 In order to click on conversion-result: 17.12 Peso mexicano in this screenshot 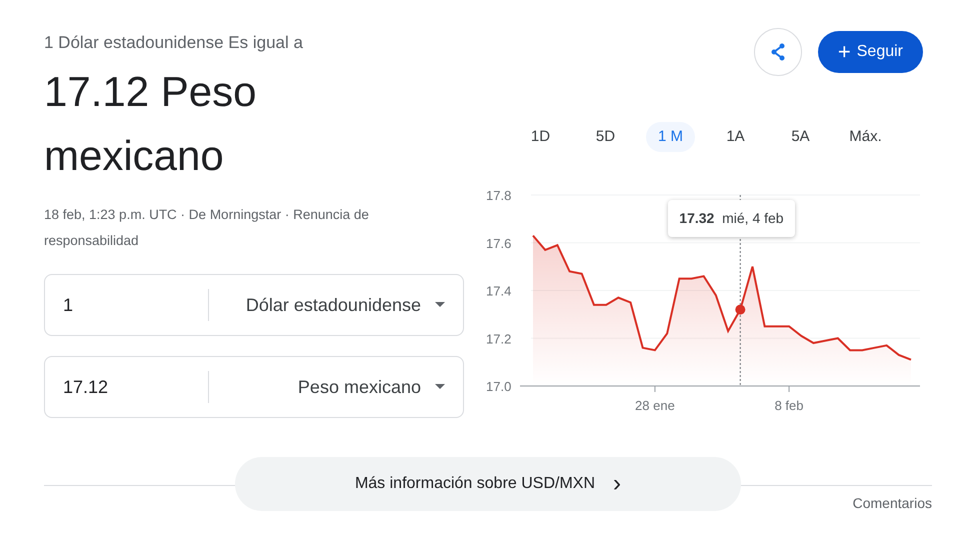, I will do `click(151, 124)`.